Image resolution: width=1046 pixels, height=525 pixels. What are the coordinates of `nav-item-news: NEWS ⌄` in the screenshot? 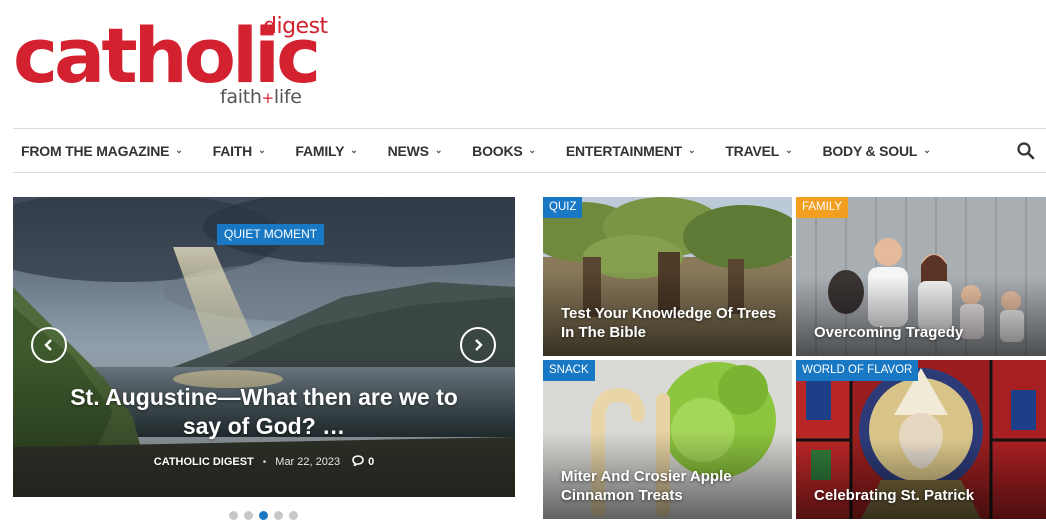 It's located at (415, 151).